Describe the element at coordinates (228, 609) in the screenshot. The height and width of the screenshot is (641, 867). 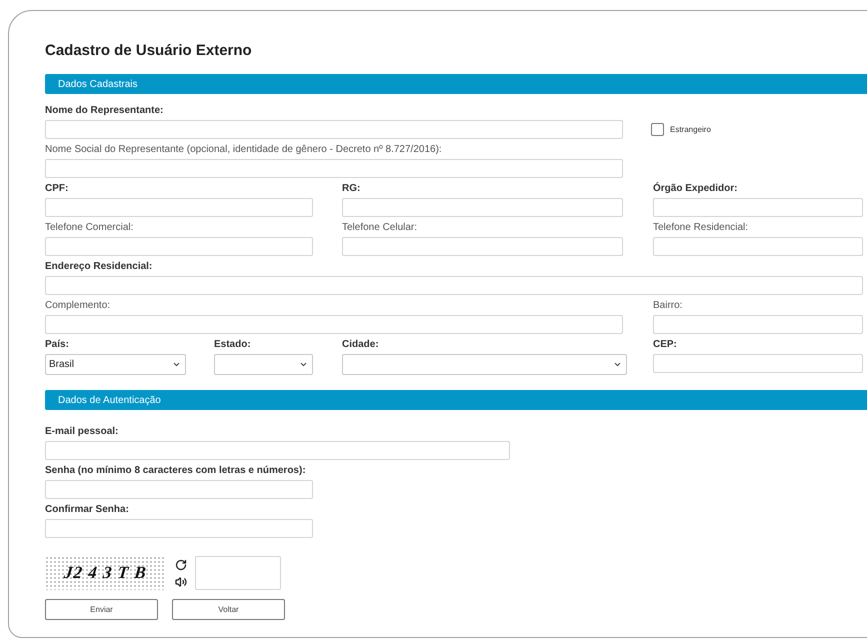
I see `form-button: Voltar` at that location.